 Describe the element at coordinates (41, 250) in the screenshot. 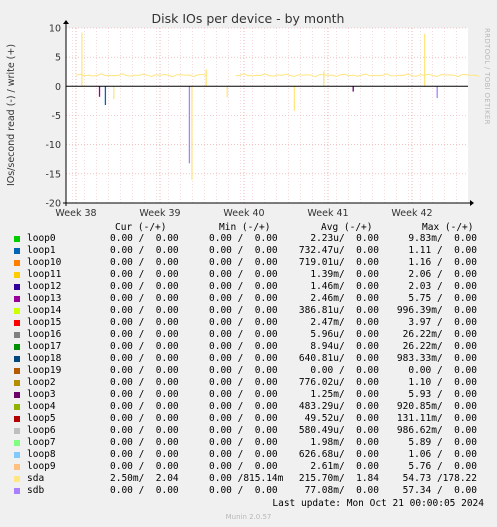

I see `legend-name: loop1` at that location.